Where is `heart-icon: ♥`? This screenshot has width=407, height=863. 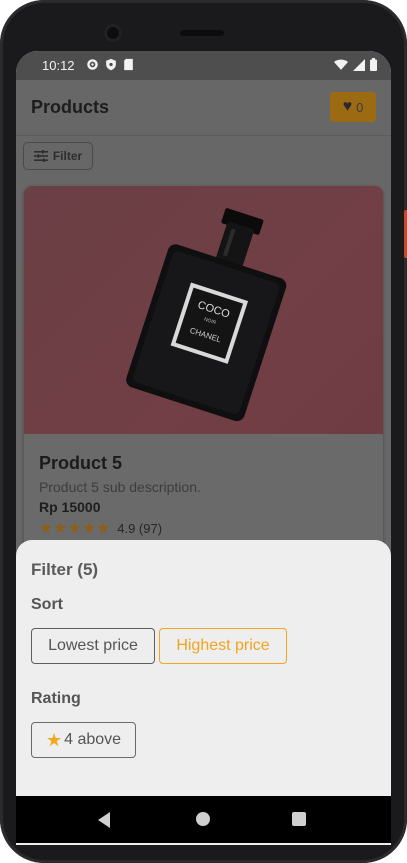 heart-icon: ♥ is located at coordinates (347, 106).